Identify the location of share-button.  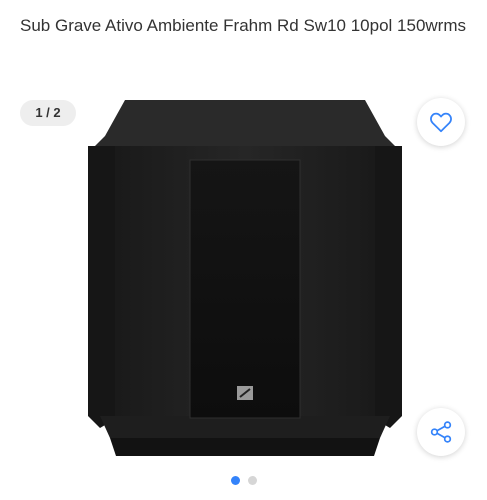
(441, 432).